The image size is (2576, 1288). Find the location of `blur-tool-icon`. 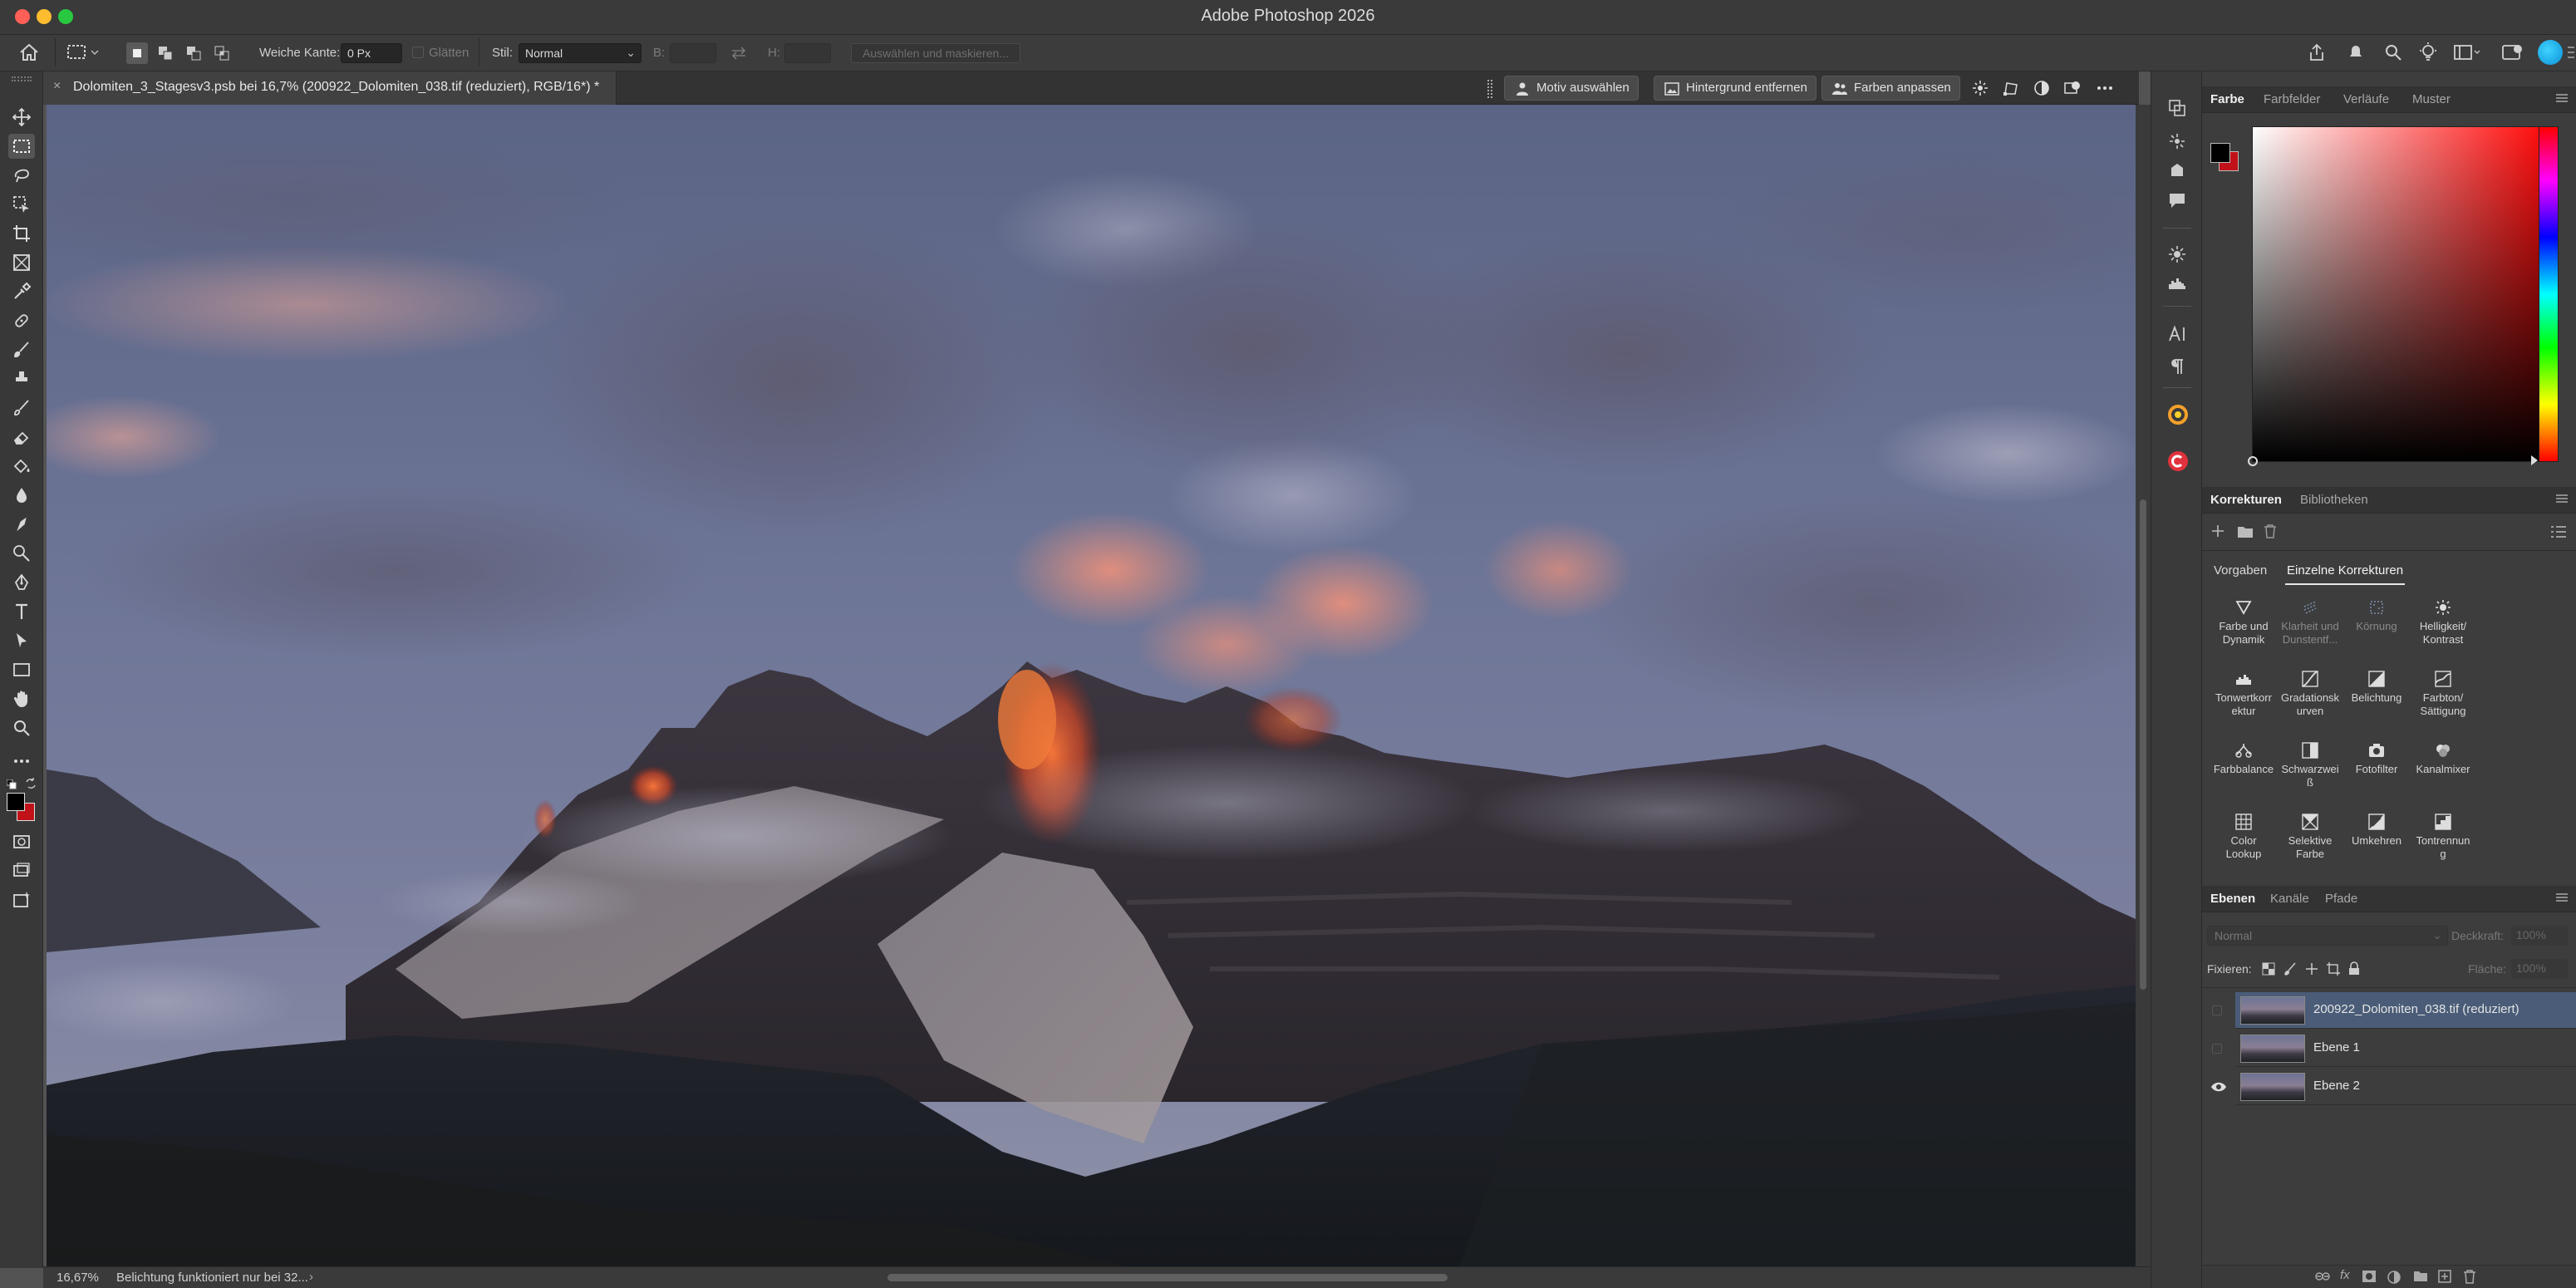

blur-tool-icon is located at coordinates (22, 495).